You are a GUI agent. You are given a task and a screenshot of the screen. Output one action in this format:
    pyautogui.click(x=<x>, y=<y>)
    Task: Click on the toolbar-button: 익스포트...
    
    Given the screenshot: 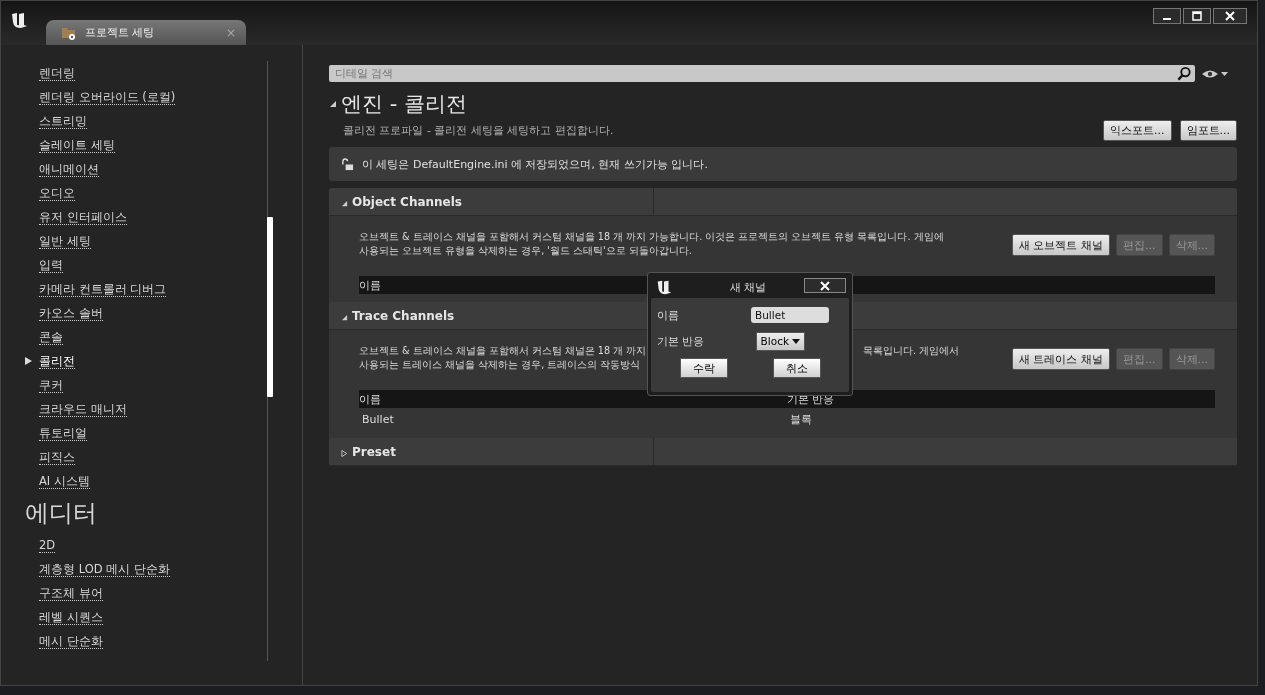 What is the action you would take?
    pyautogui.click(x=1137, y=130)
    